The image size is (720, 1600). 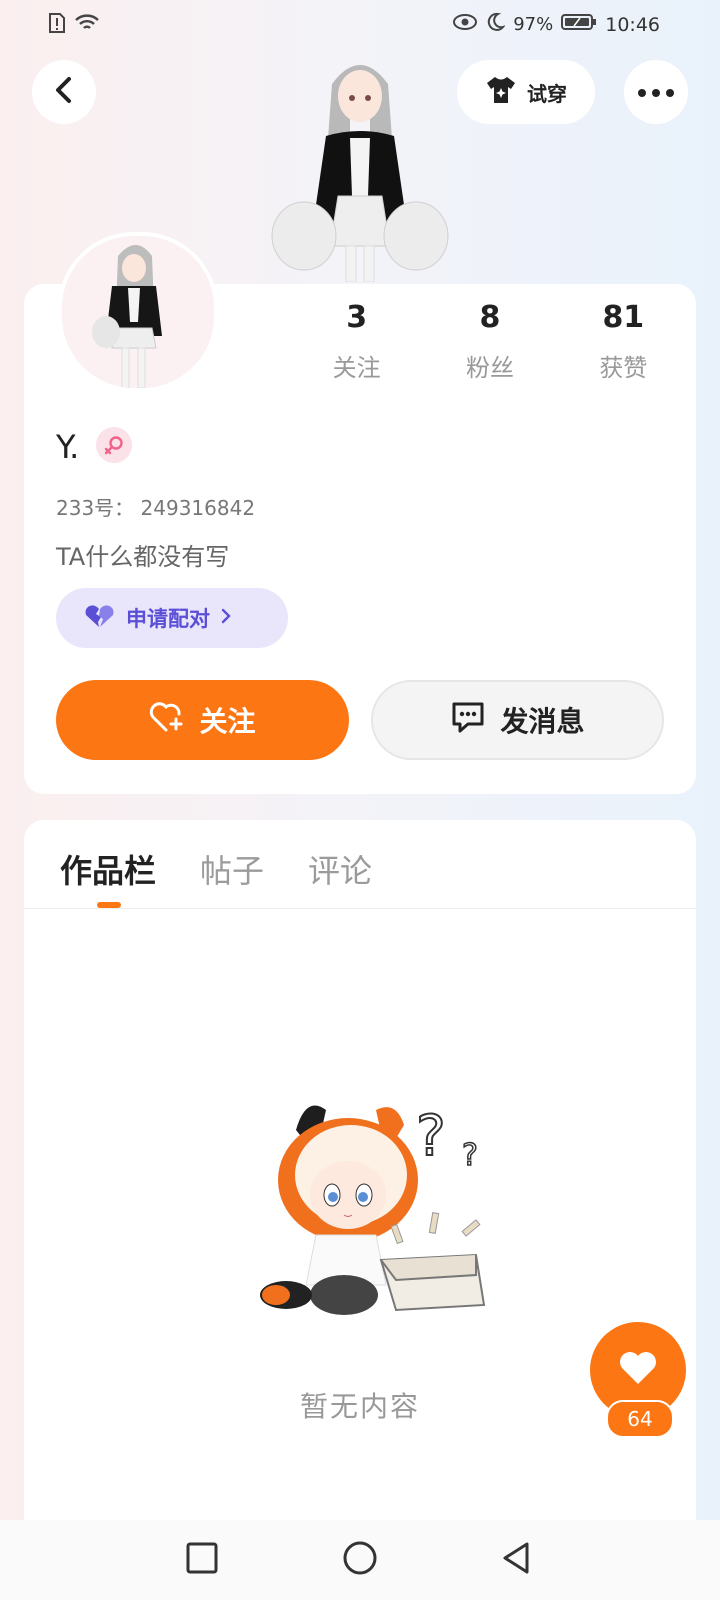 What do you see at coordinates (143, 557) in the screenshot?
I see `bio: TA什么都没有写` at bounding box center [143, 557].